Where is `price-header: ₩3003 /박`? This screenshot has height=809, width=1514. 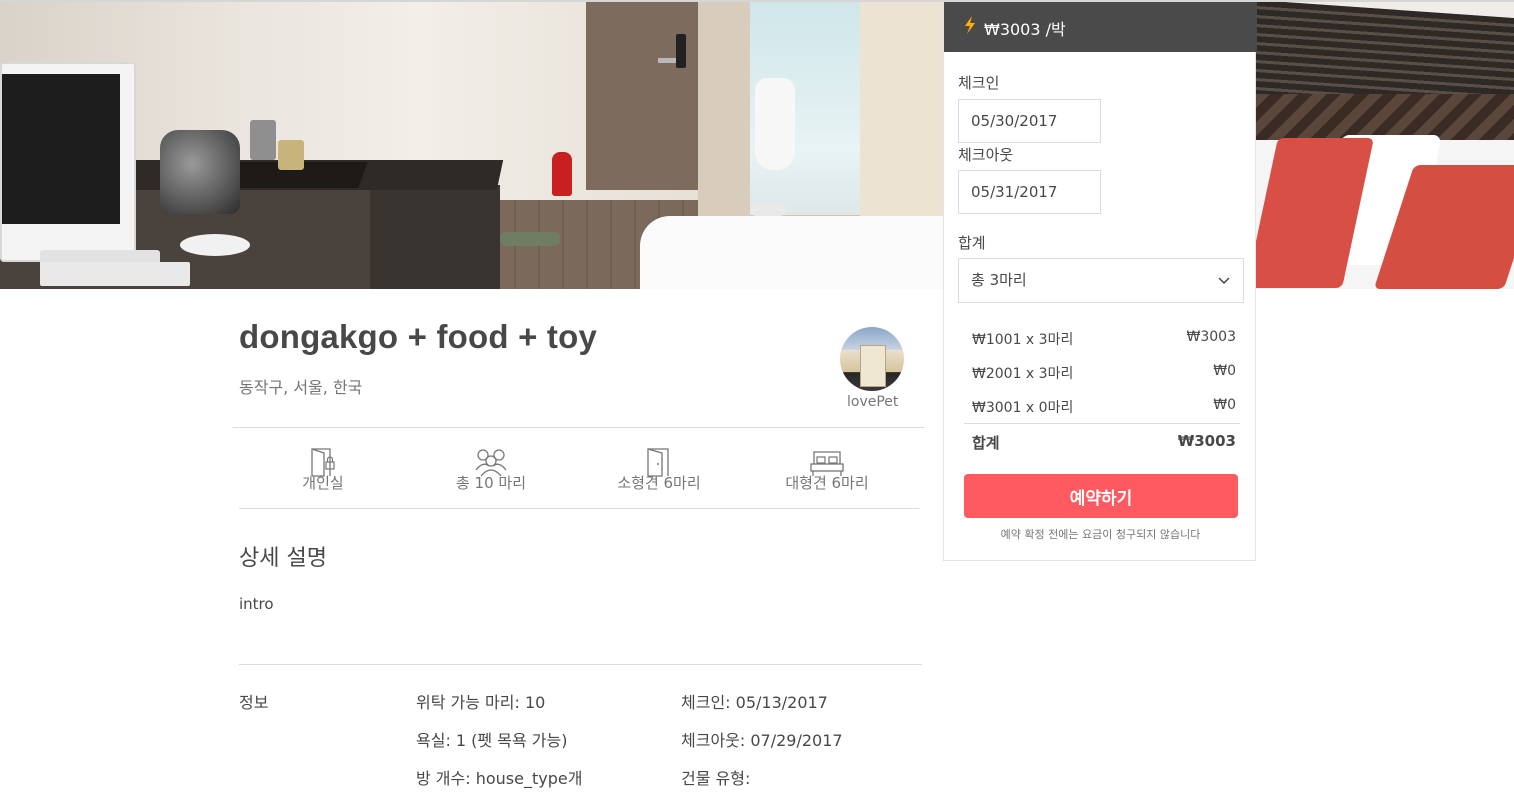
price-header: ₩3003 /박 is located at coordinates (1100, 27).